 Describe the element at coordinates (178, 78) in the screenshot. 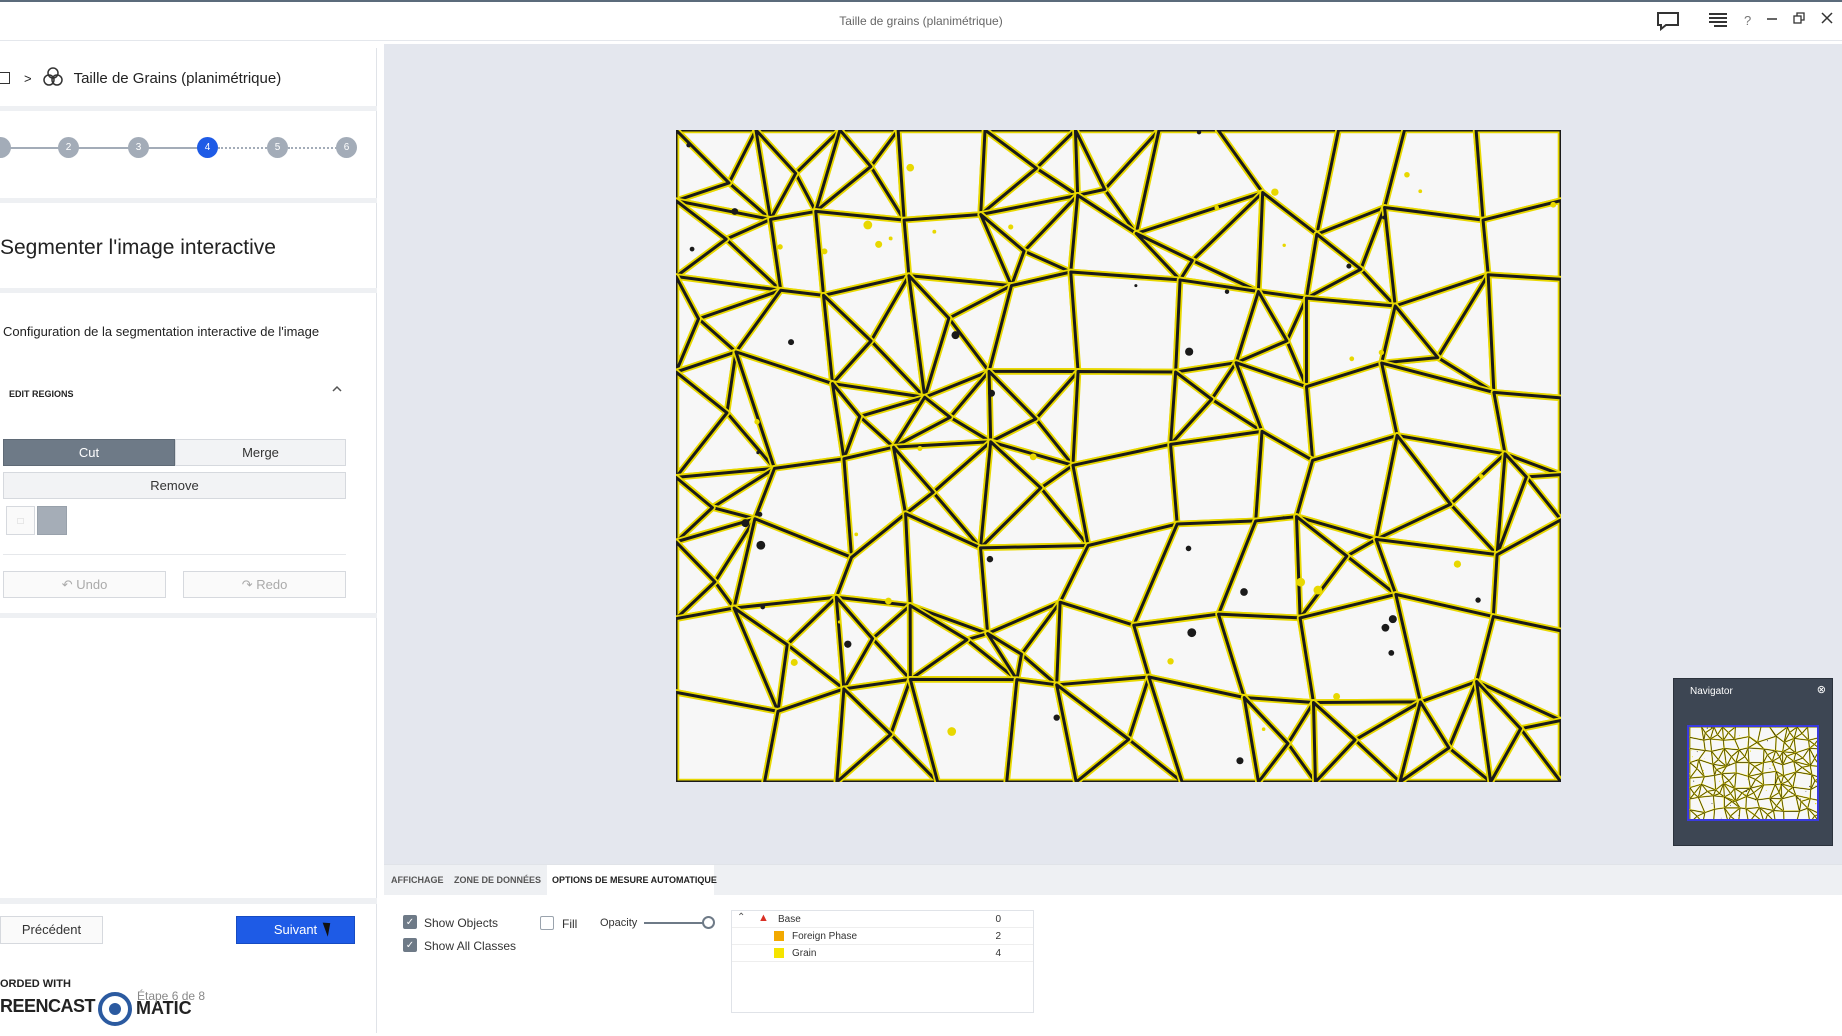

I see `breadcrumb-current: Taille de Grains (planimétrique)` at that location.